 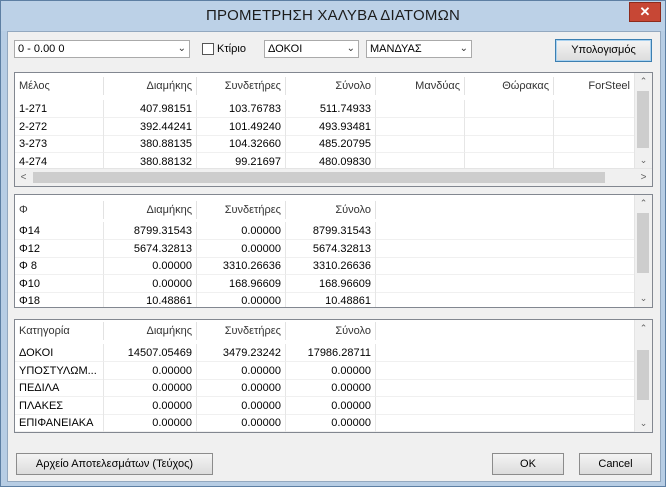 I want to click on close-icon: ✕, so click(x=645, y=11).